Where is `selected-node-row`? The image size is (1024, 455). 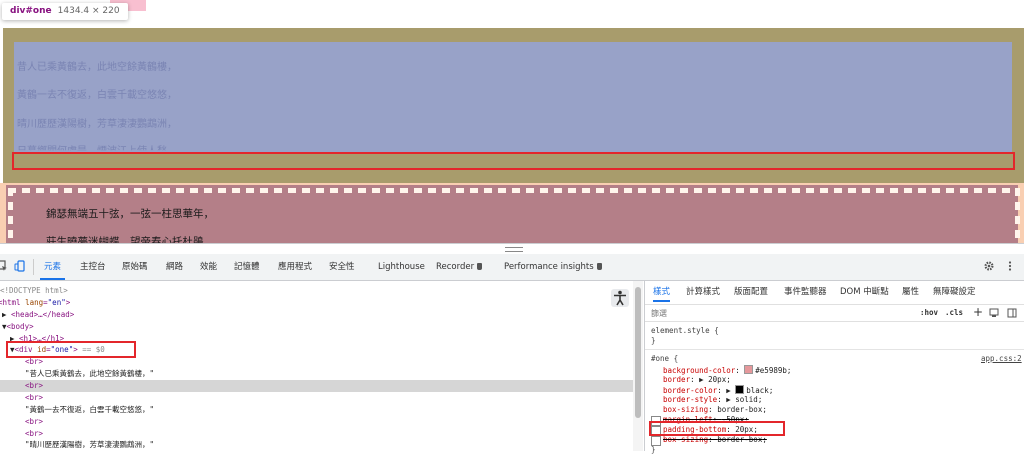
selected-node-row is located at coordinates (316, 386).